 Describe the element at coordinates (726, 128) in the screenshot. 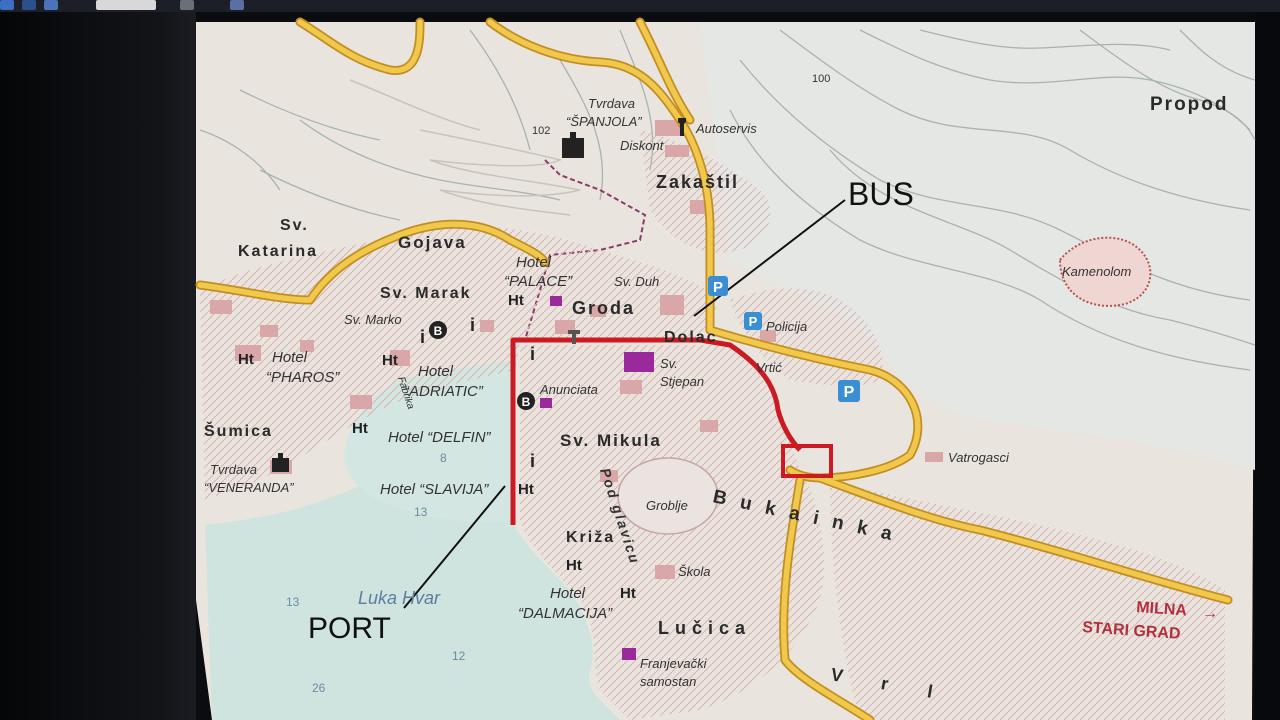

I see `label-autoservis: Autoservis` at that location.